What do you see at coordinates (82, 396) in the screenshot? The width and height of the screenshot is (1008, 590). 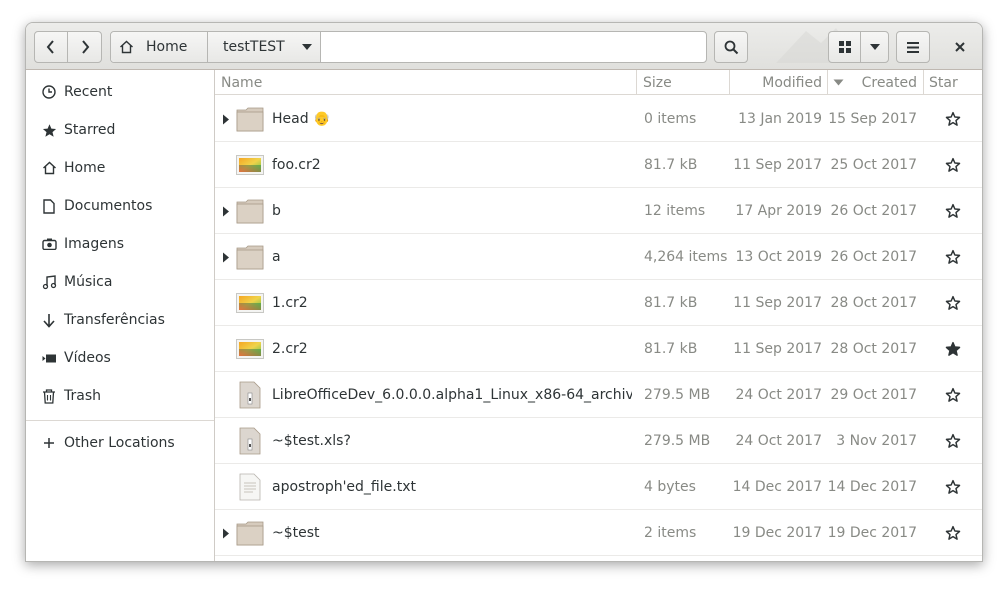 I see `sidebar-item-label: Trash` at bounding box center [82, 396].